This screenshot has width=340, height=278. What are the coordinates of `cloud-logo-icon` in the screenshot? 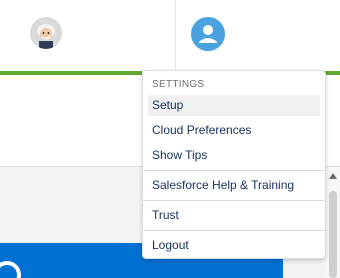 It's located at (10, 269).